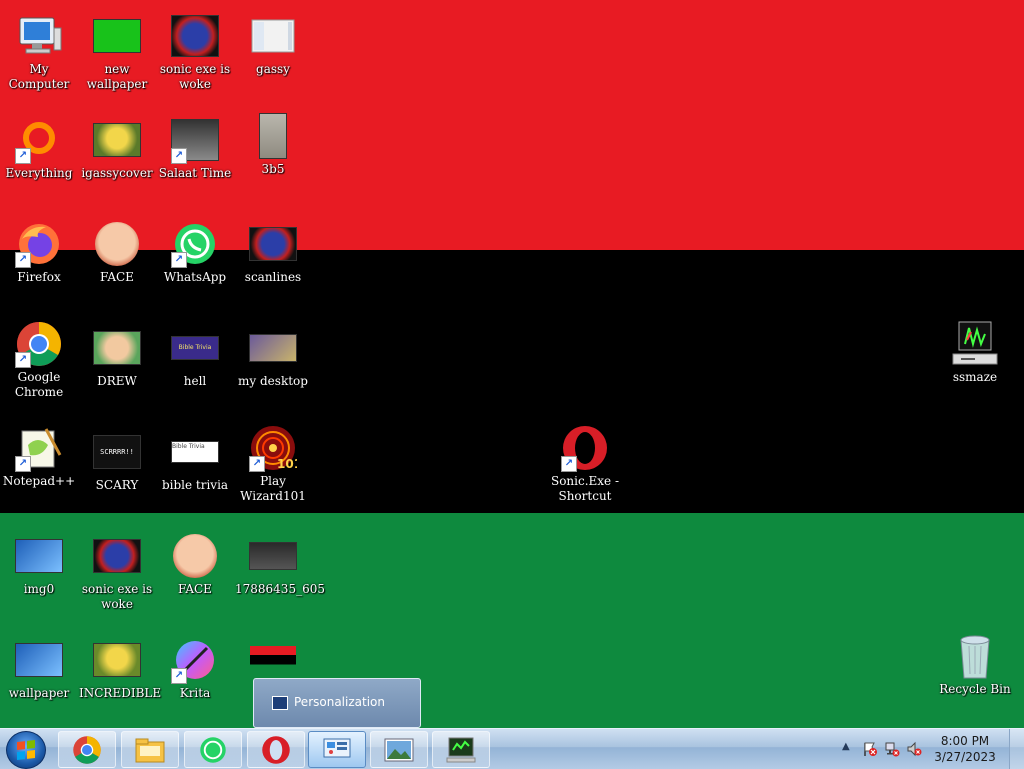  I want to click on start-button, so click(26, 750).